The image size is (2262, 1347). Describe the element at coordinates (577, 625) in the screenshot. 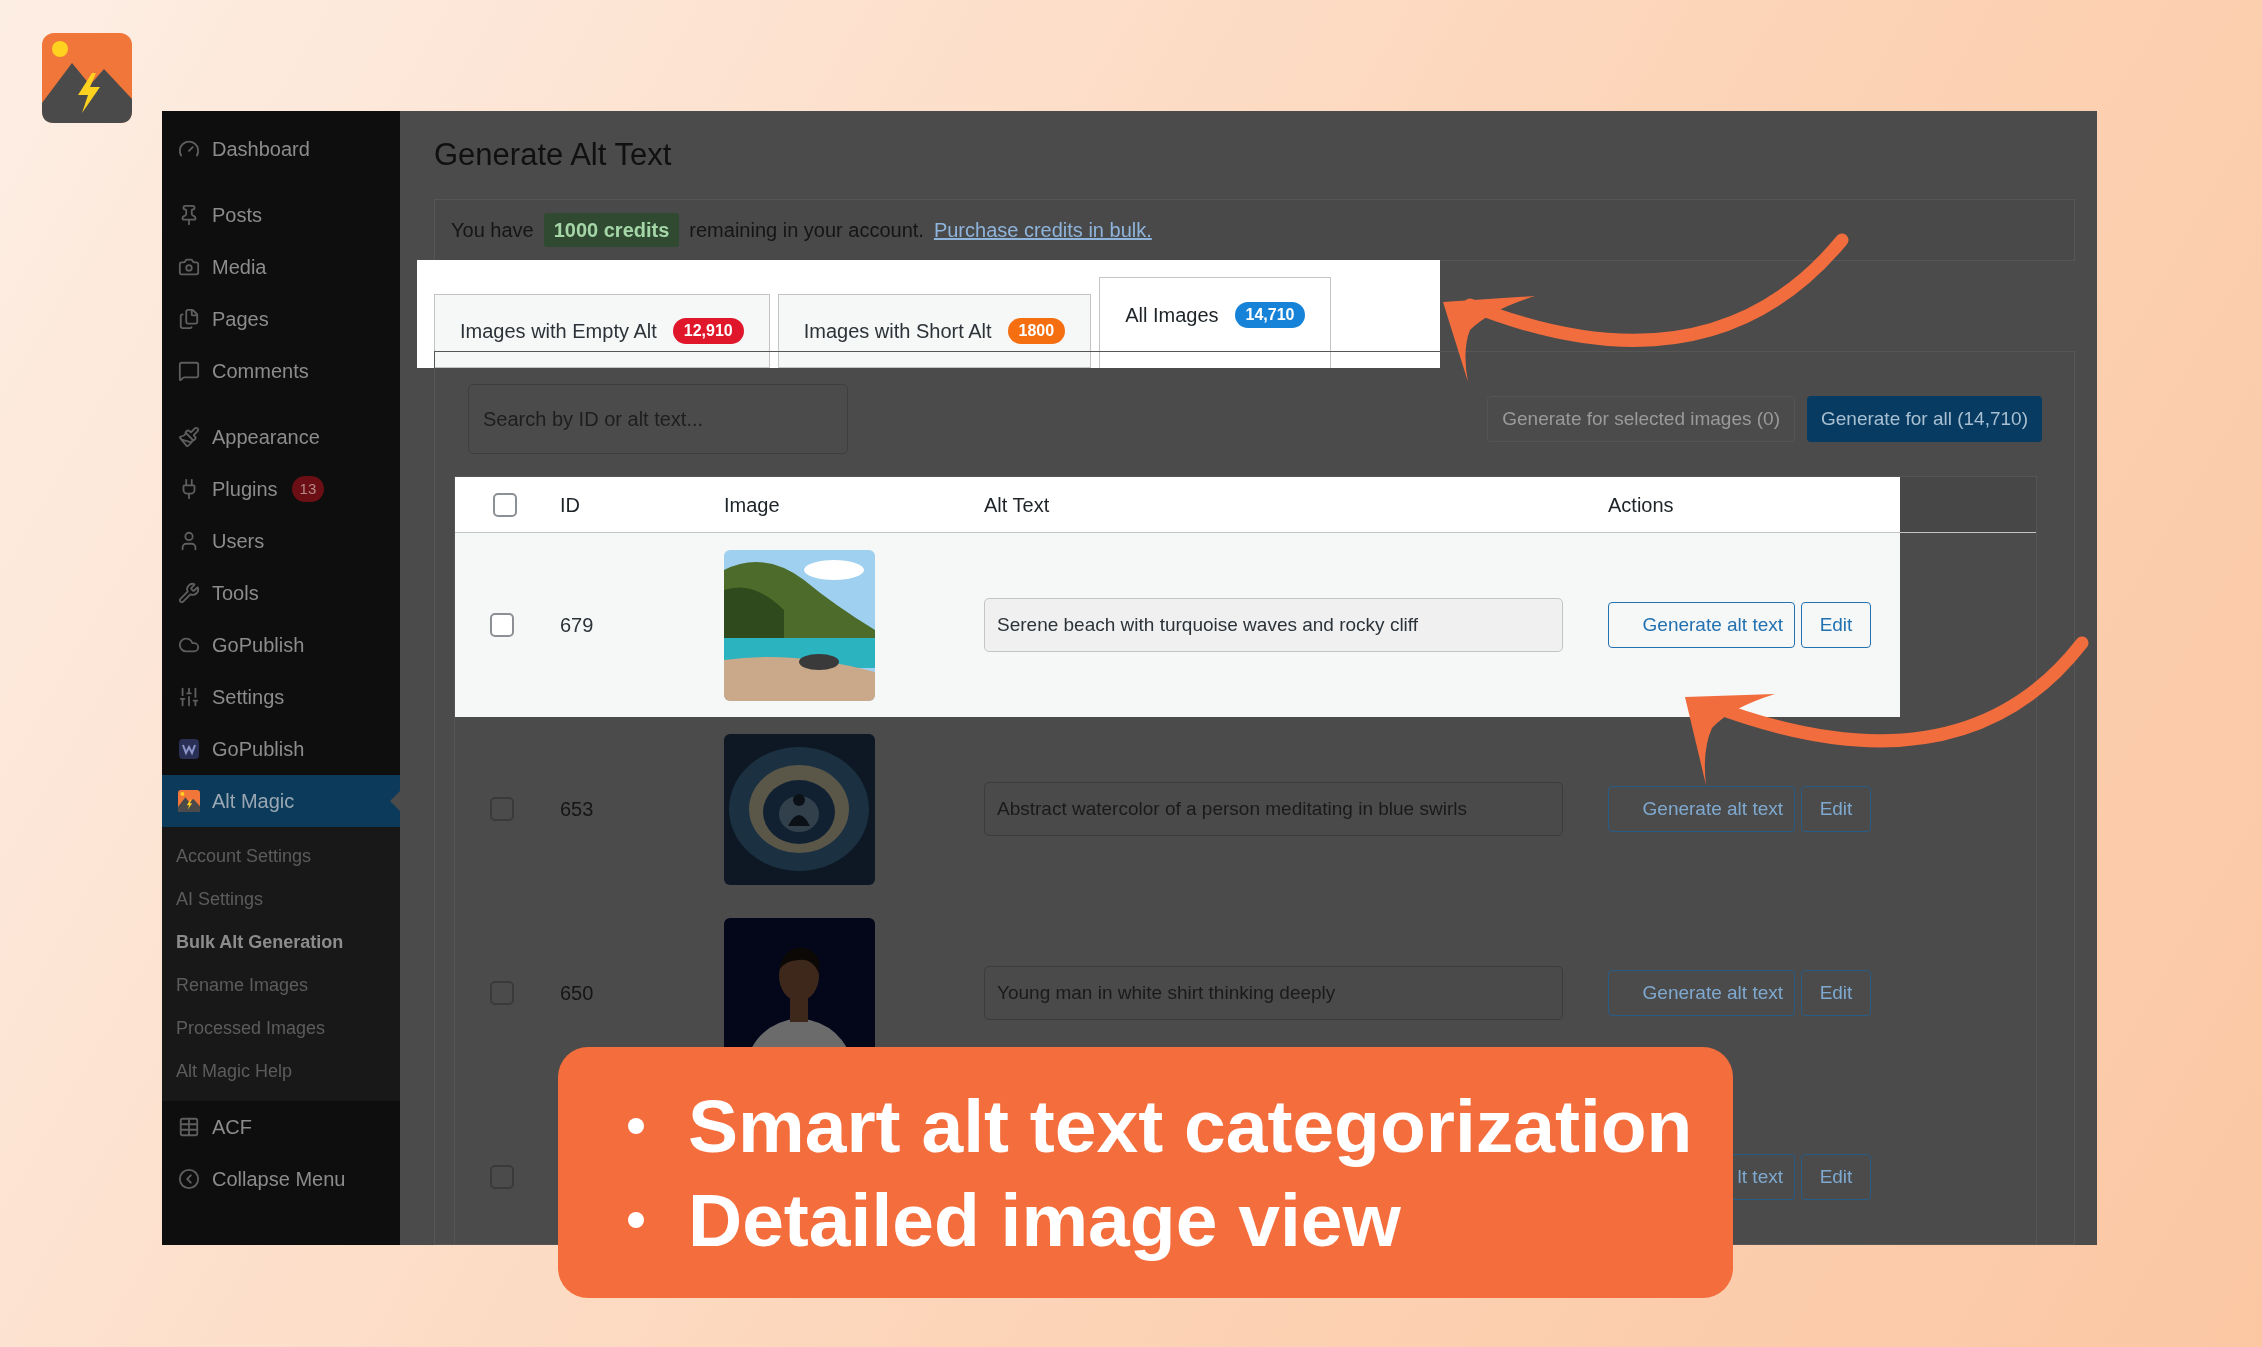

I see `image-id: 679` at that location.